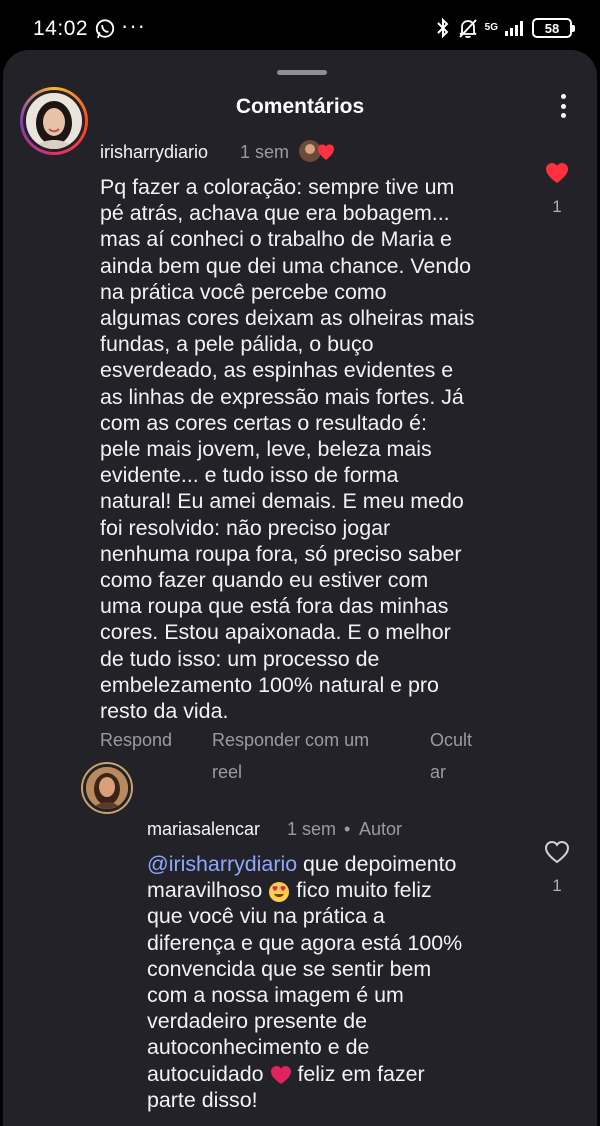 This screenshot has height=1126, width=600. What do you see at coordinates (61, 28) in the screenshot?
I see `status-time: 14:02` at bounding box center [61, 28].